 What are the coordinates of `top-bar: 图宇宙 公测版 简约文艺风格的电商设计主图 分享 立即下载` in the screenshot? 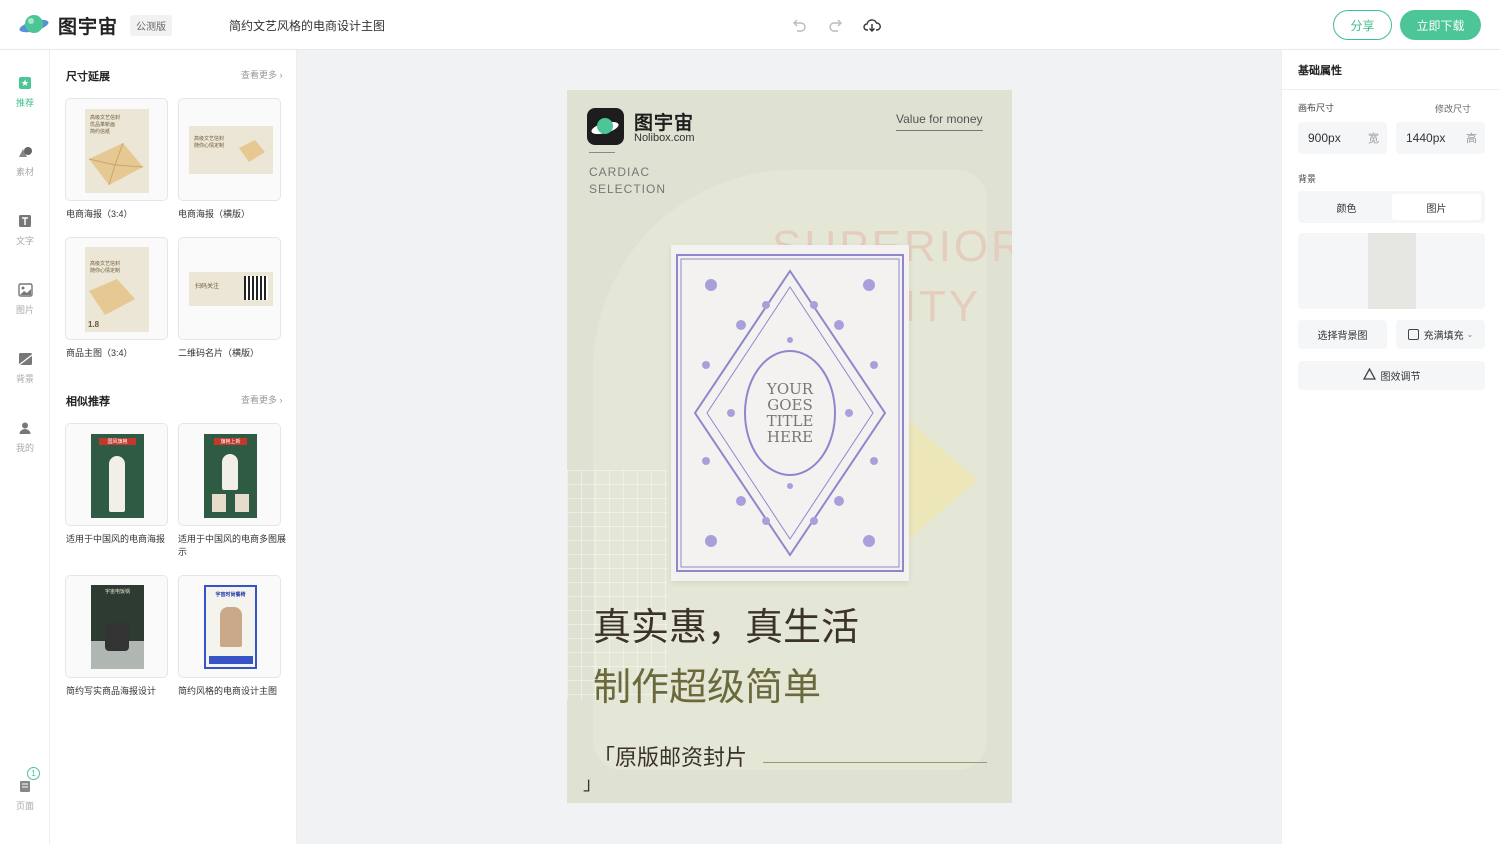 It's located at (750, 25).